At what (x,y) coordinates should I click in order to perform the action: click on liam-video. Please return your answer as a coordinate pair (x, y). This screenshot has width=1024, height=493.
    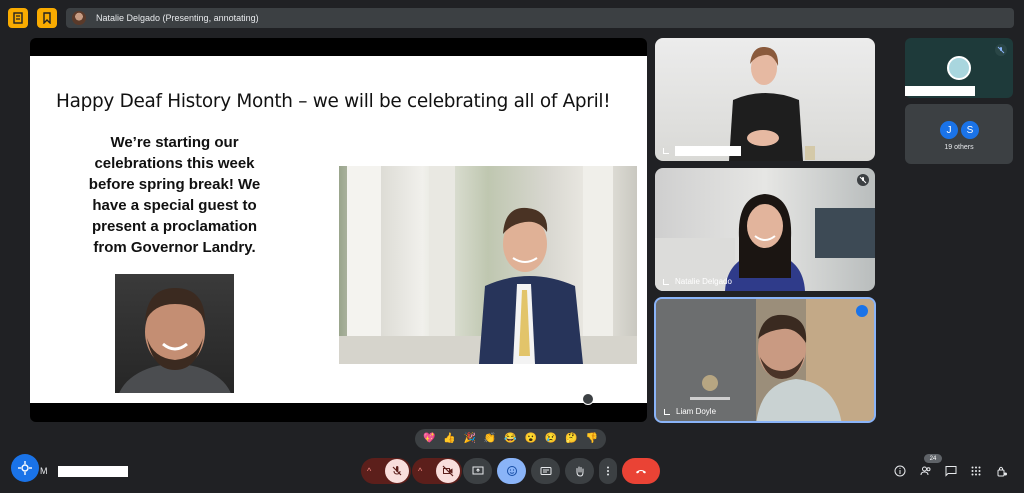
    Looking at the image, I should click on (765, 360).